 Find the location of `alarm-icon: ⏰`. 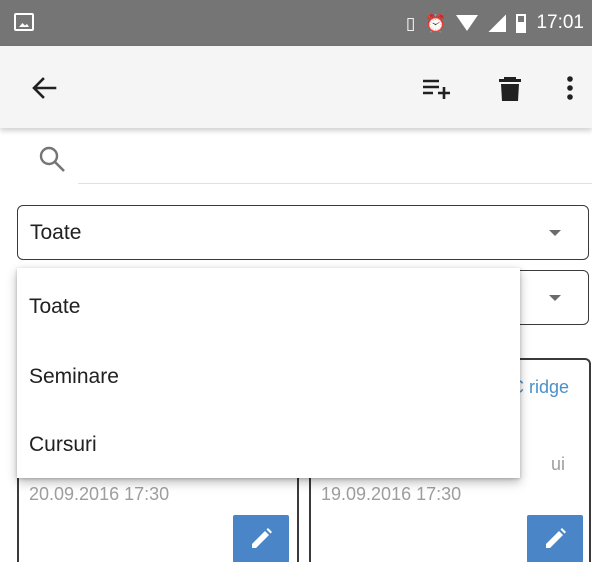

alarm-icon: ⏰ is located at coordinates (436, 23).